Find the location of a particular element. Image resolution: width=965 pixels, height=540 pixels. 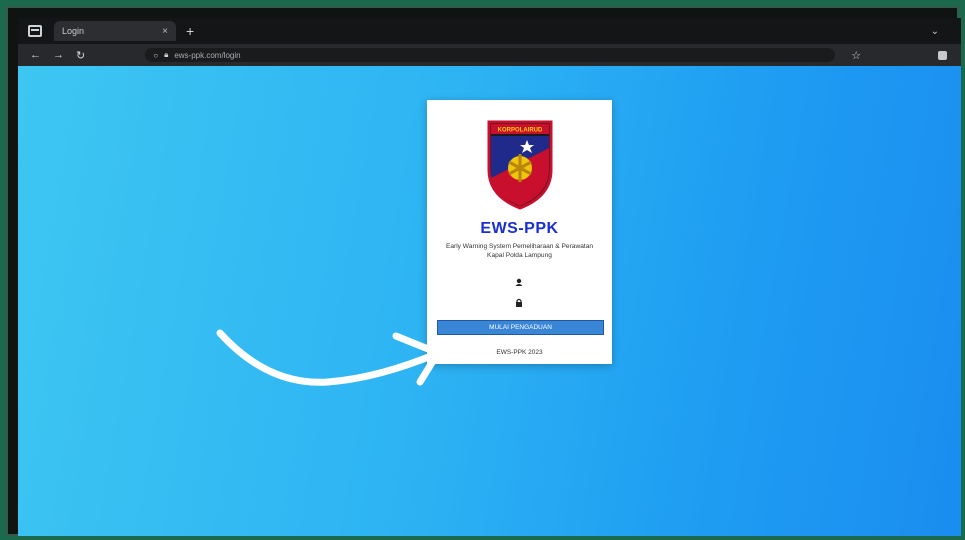

emblem-text: KORPOLAIRUD is located at coordinates (520, 131).